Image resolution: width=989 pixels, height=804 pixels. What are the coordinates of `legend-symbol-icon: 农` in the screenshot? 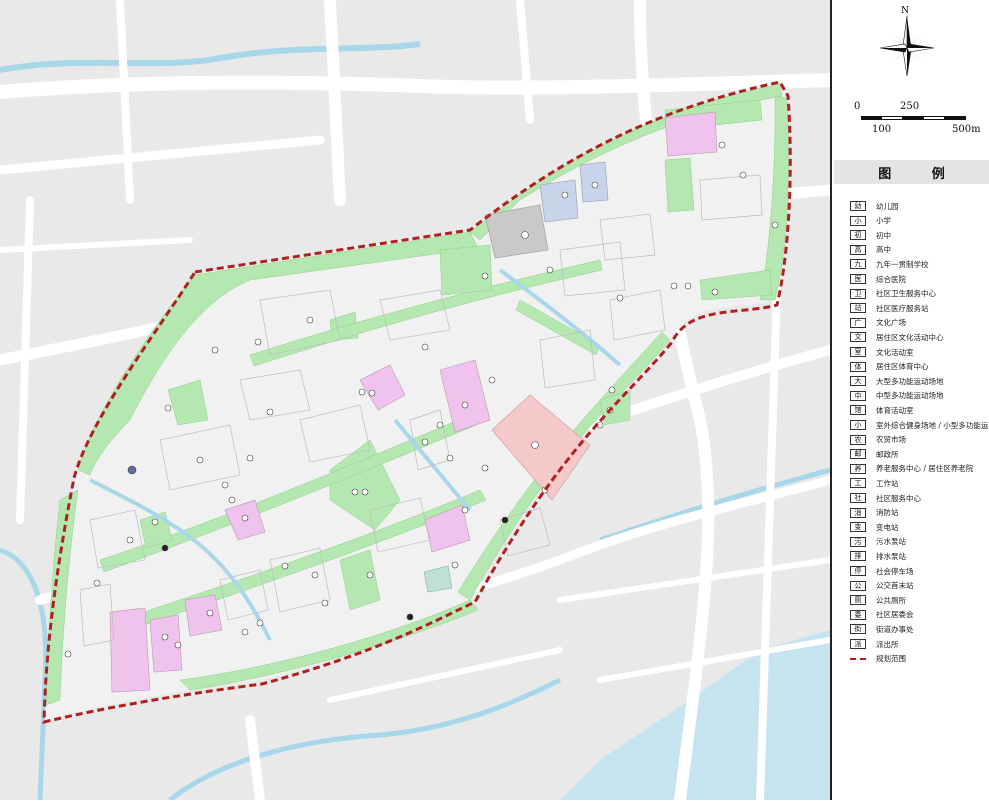 It's located at (858, 439).